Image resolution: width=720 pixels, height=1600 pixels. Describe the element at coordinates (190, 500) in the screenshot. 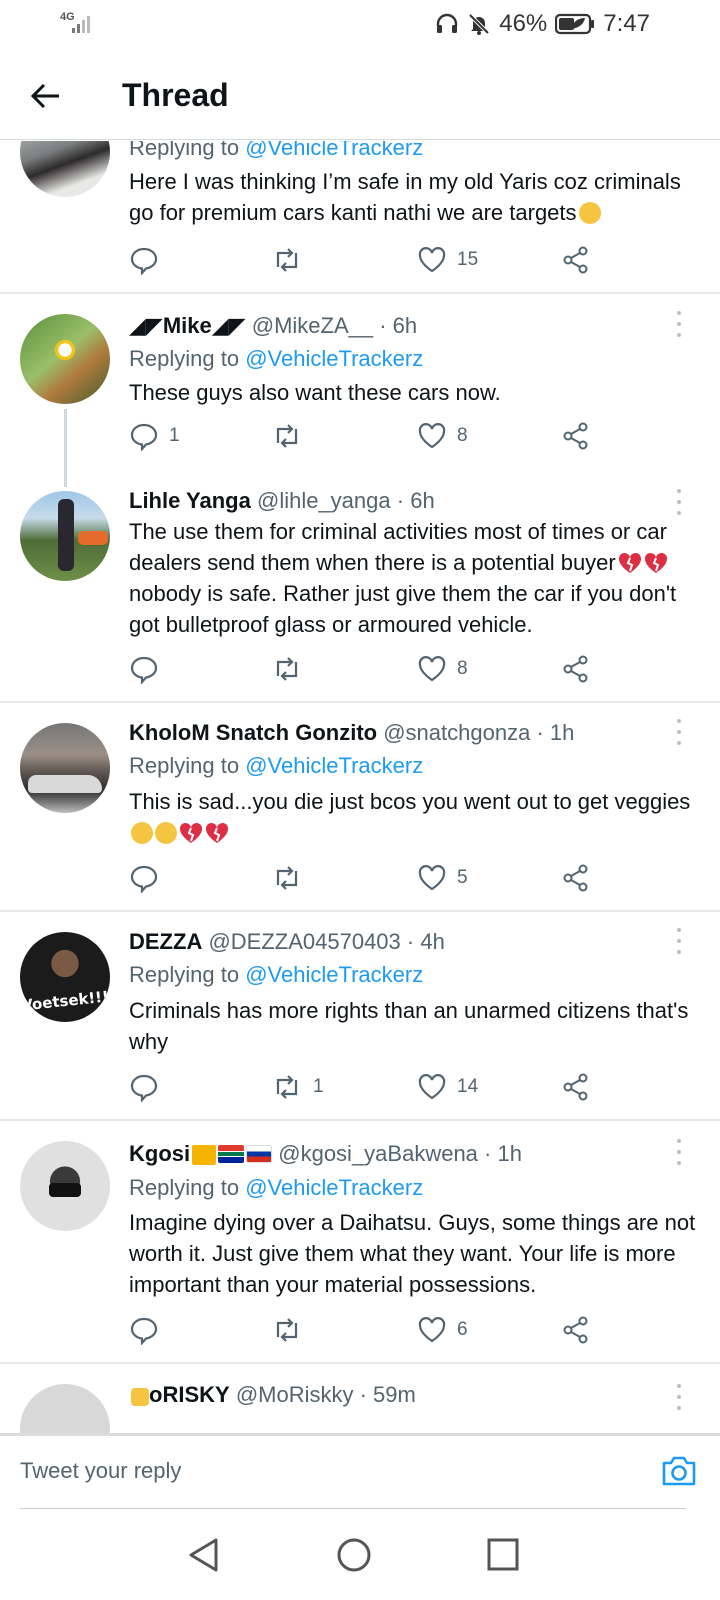

I see `display-name: Lihle Yanga` at that location.